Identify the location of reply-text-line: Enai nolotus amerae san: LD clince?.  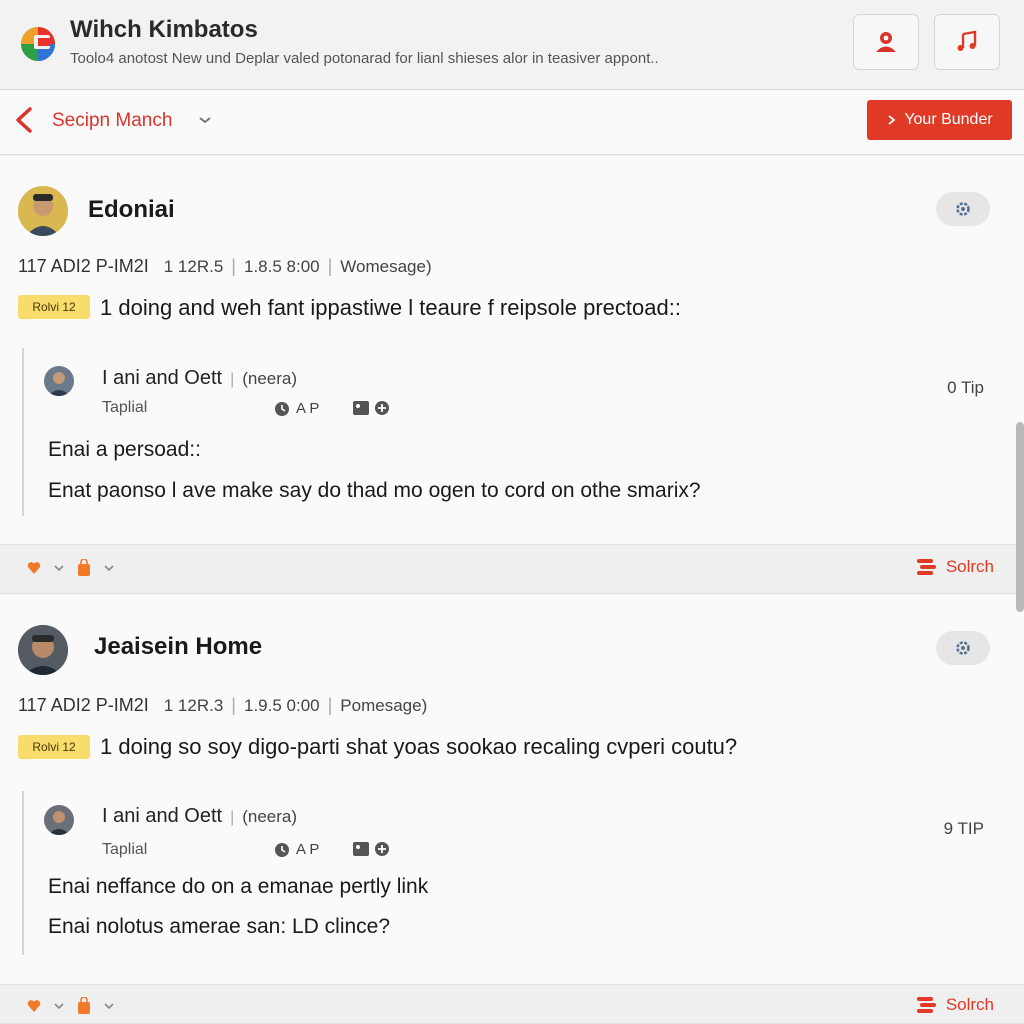
(219, 926).